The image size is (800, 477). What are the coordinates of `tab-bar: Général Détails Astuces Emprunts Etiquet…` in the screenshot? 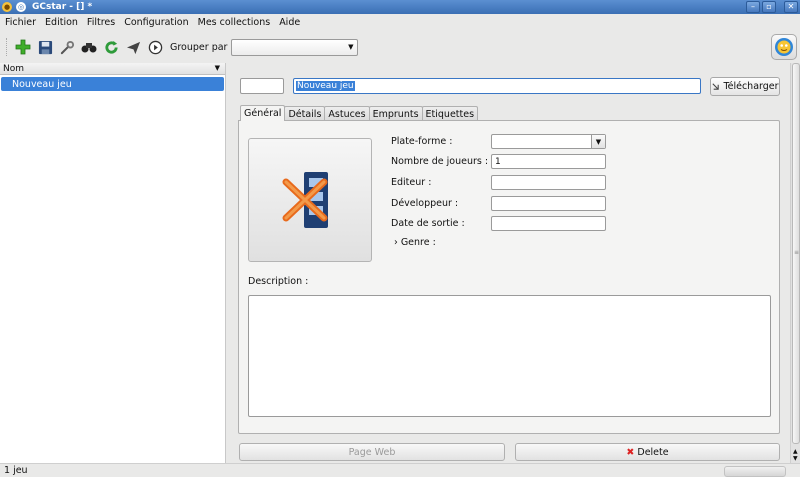 It's located at (359, 113).